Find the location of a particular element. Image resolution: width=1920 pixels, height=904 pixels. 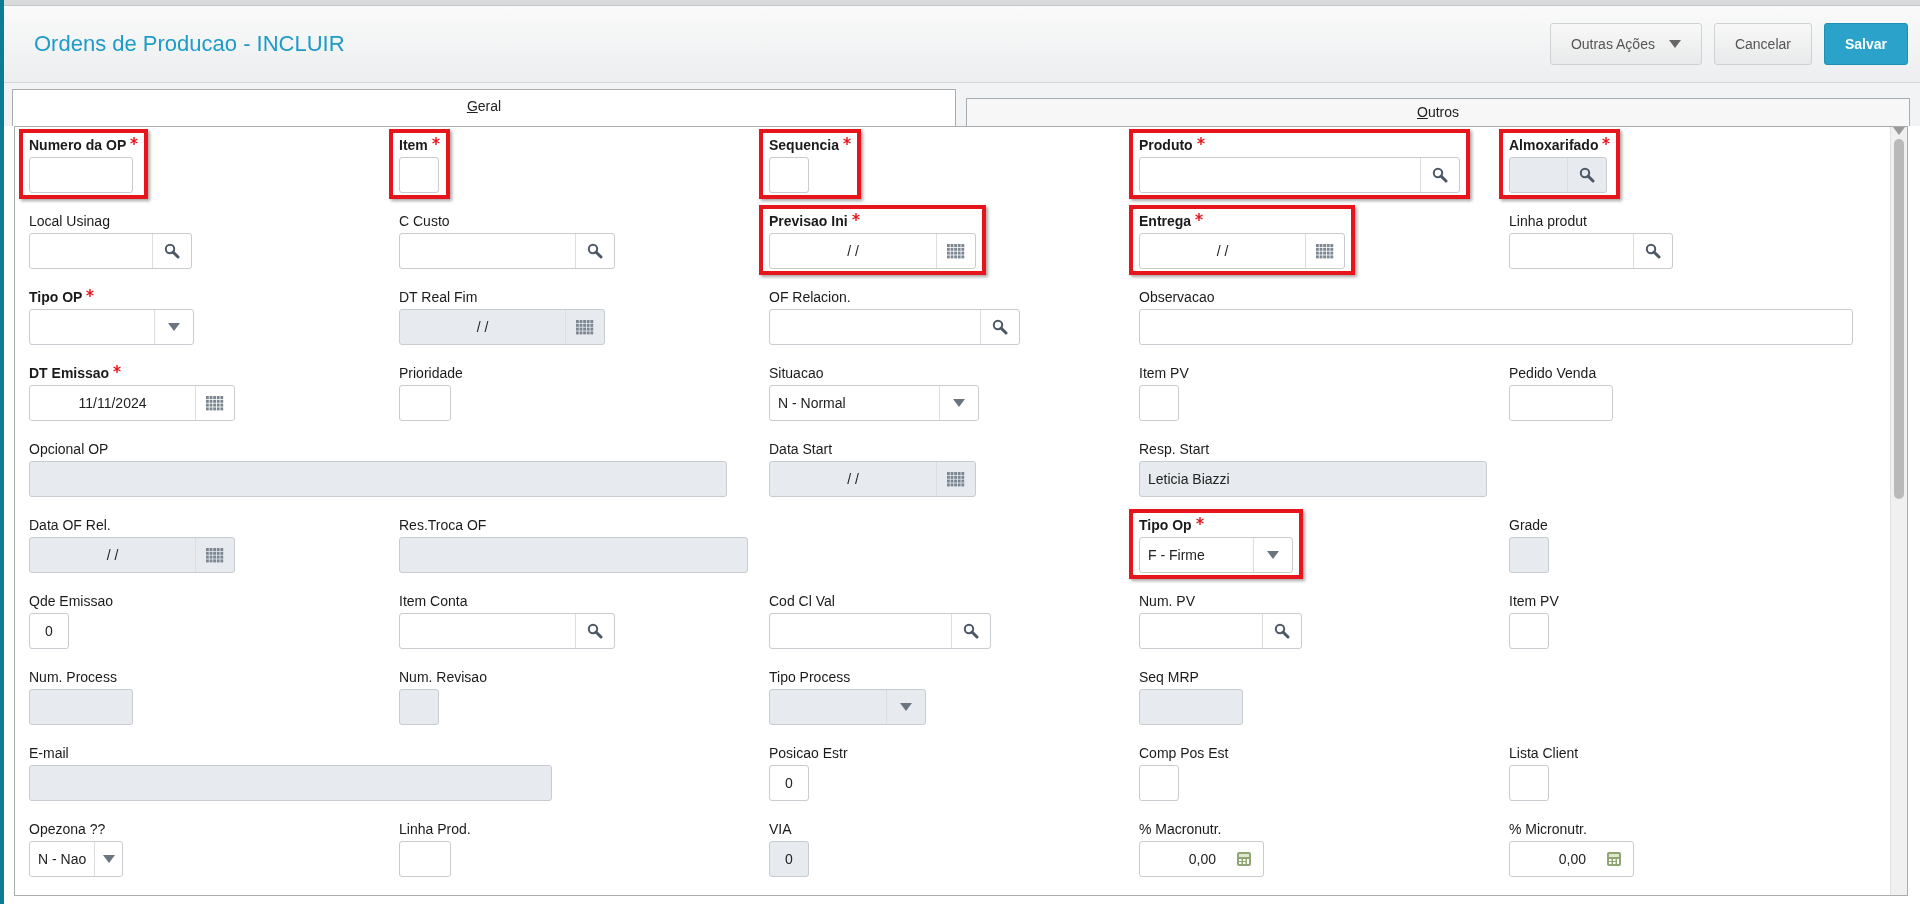

field-label: C Custo is located at coordinates (425, 221).